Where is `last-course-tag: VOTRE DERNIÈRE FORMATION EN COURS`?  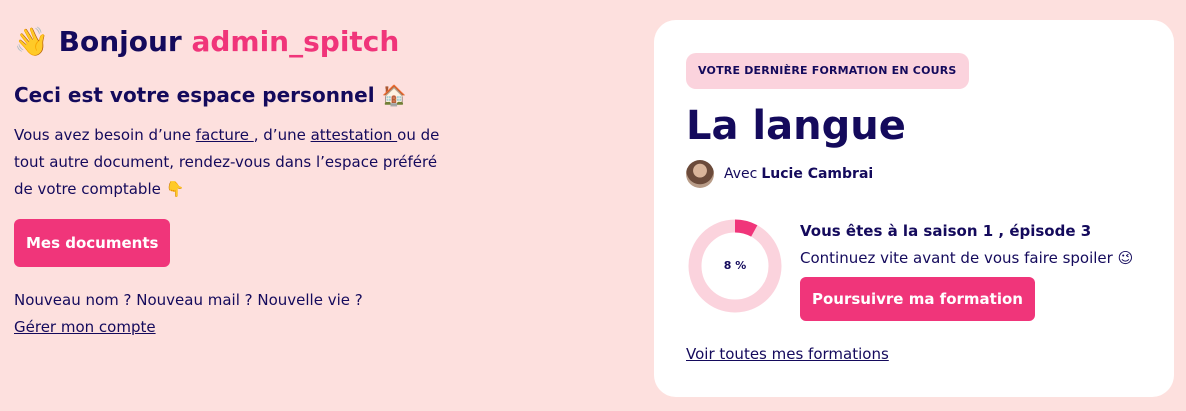 last-course-tag: VOTRE DERNIÈRE FORMATION EN COURS is located at coordinates (827, 71).